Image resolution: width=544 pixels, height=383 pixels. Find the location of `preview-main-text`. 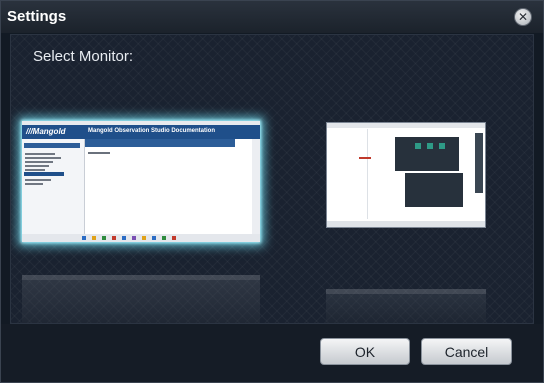

preview-main-text is located at coordinates (99, 153).